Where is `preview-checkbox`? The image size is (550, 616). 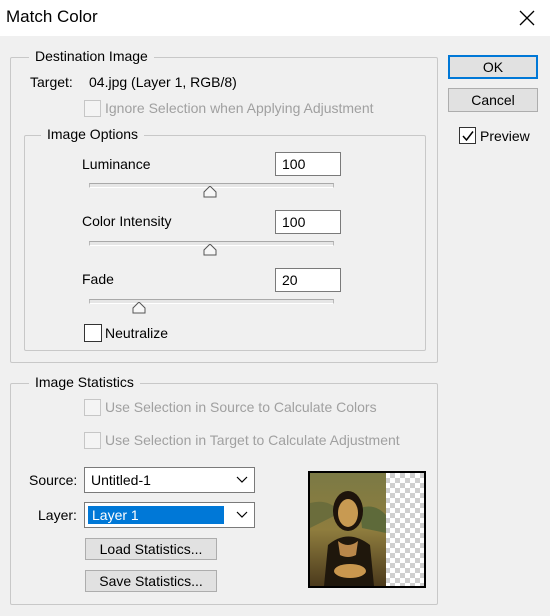 preview-checkbox is located at coordinates (467, 135).